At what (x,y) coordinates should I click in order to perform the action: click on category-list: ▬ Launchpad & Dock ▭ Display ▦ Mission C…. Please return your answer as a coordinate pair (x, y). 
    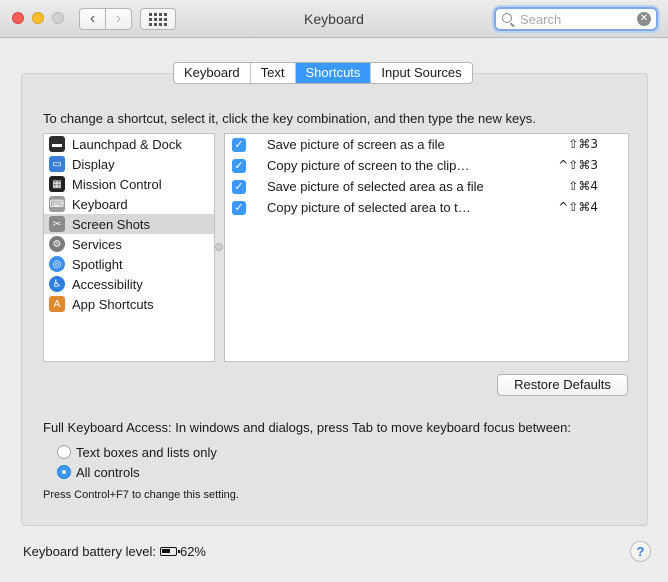
    Looking at the image, I should click on (129, 247).